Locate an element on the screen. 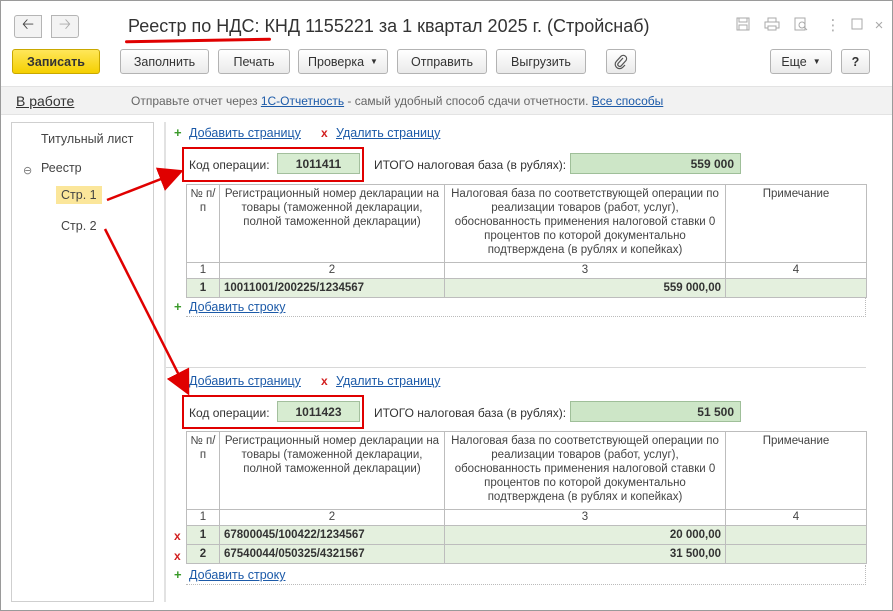 The width and height of the screenshot is (893, 611). op-code-label-2: Код операции: is located at coordinates (229, 413).